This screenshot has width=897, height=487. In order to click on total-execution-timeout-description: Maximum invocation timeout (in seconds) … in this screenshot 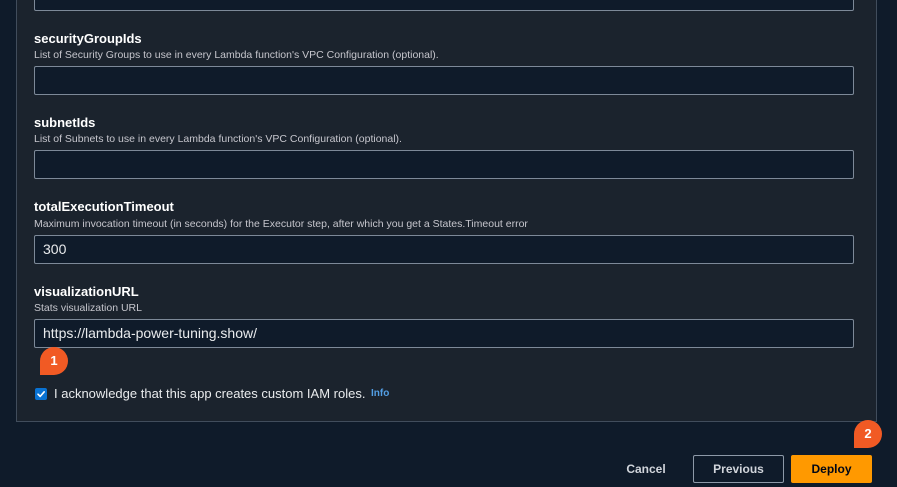, I will do `click(281, 224)`.